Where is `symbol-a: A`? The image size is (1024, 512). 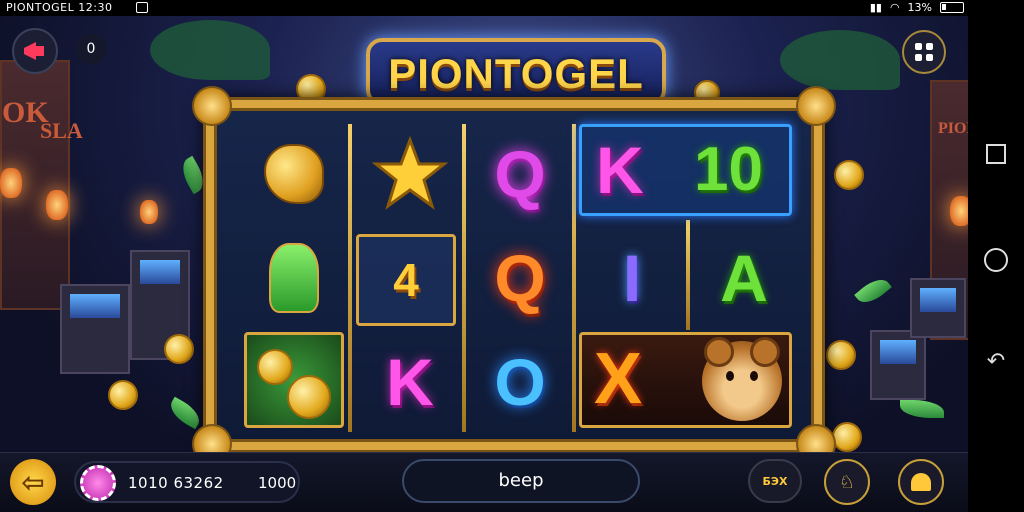 symbol-a: A is located at coordinates (744, 278).